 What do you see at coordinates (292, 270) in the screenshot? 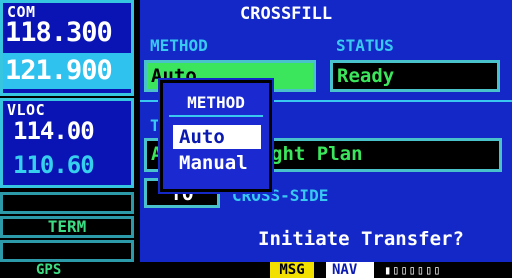
I see `msg-annunciator: MSG` at bounding box center [292, 270].